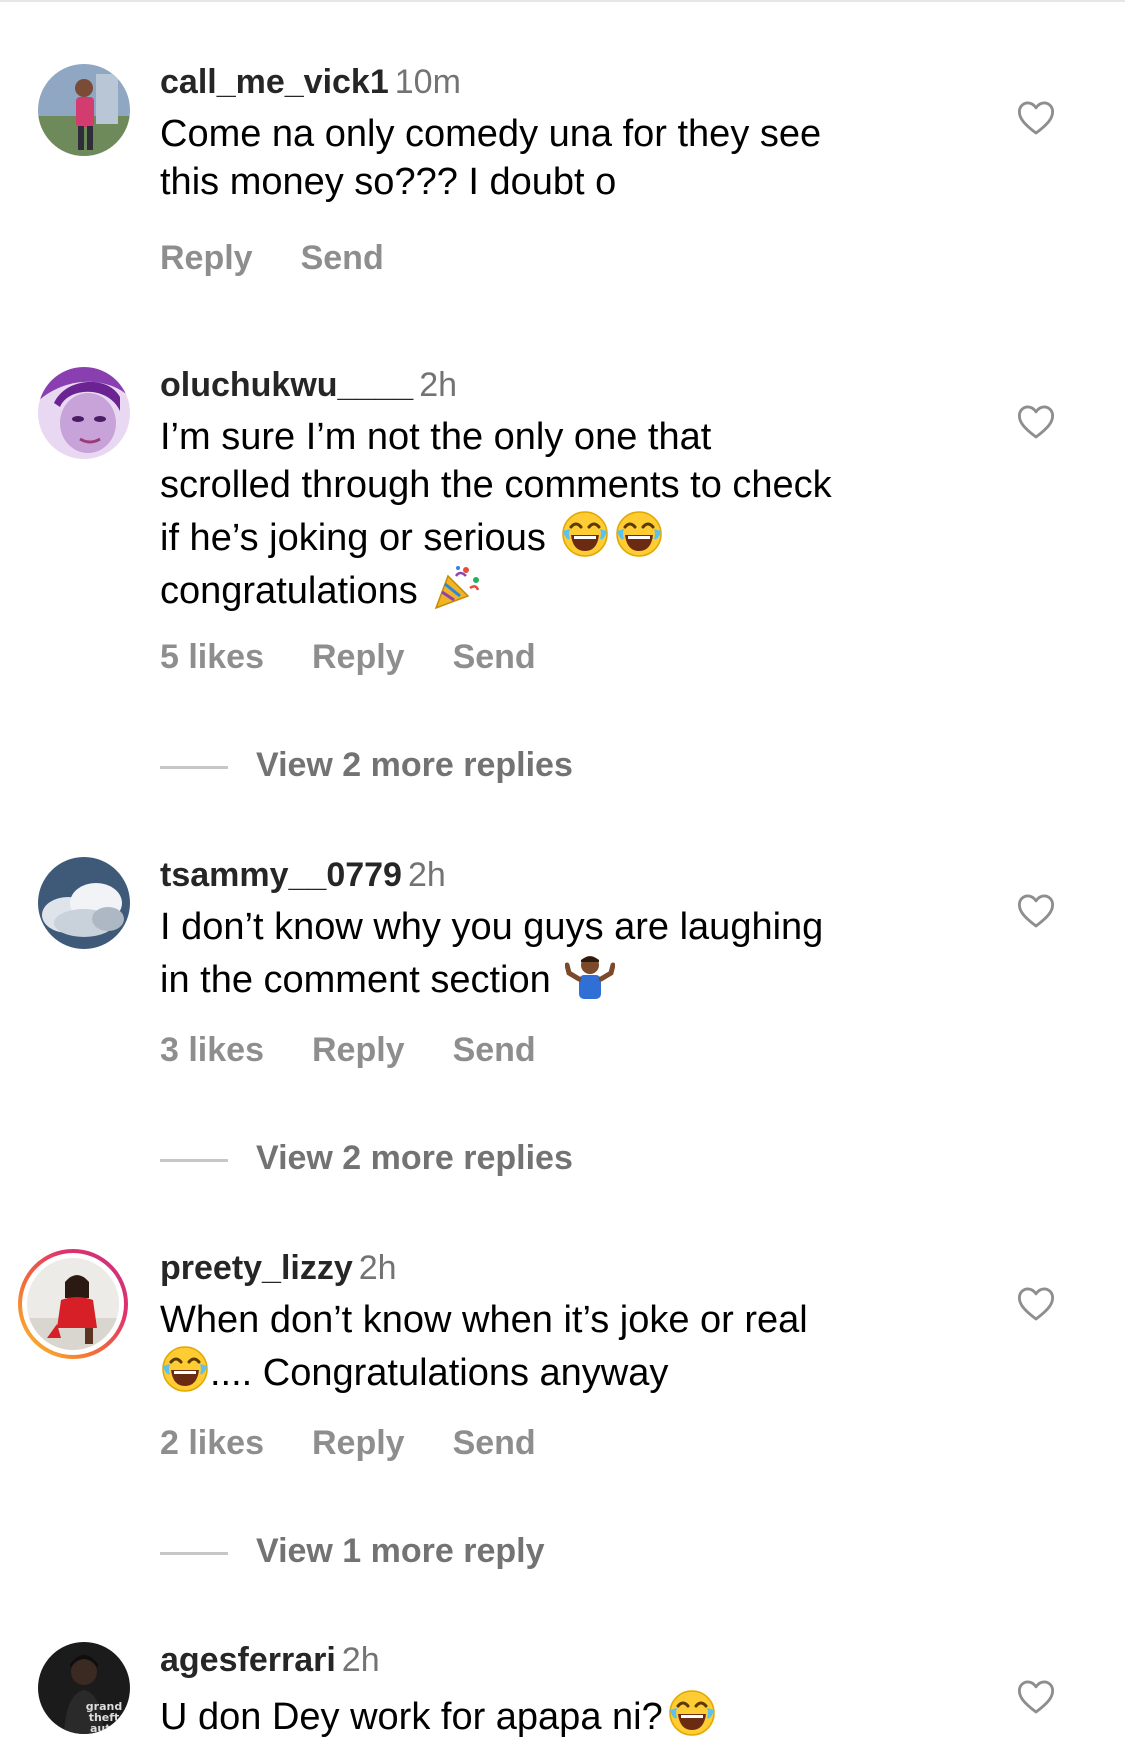 This screenshot has height=1741, width=1125. What do you see at coordinates (496, 485) in the screenshot?
I see `comment-text-line: scrolled through the comments to check` at bounding box center [496, 485].